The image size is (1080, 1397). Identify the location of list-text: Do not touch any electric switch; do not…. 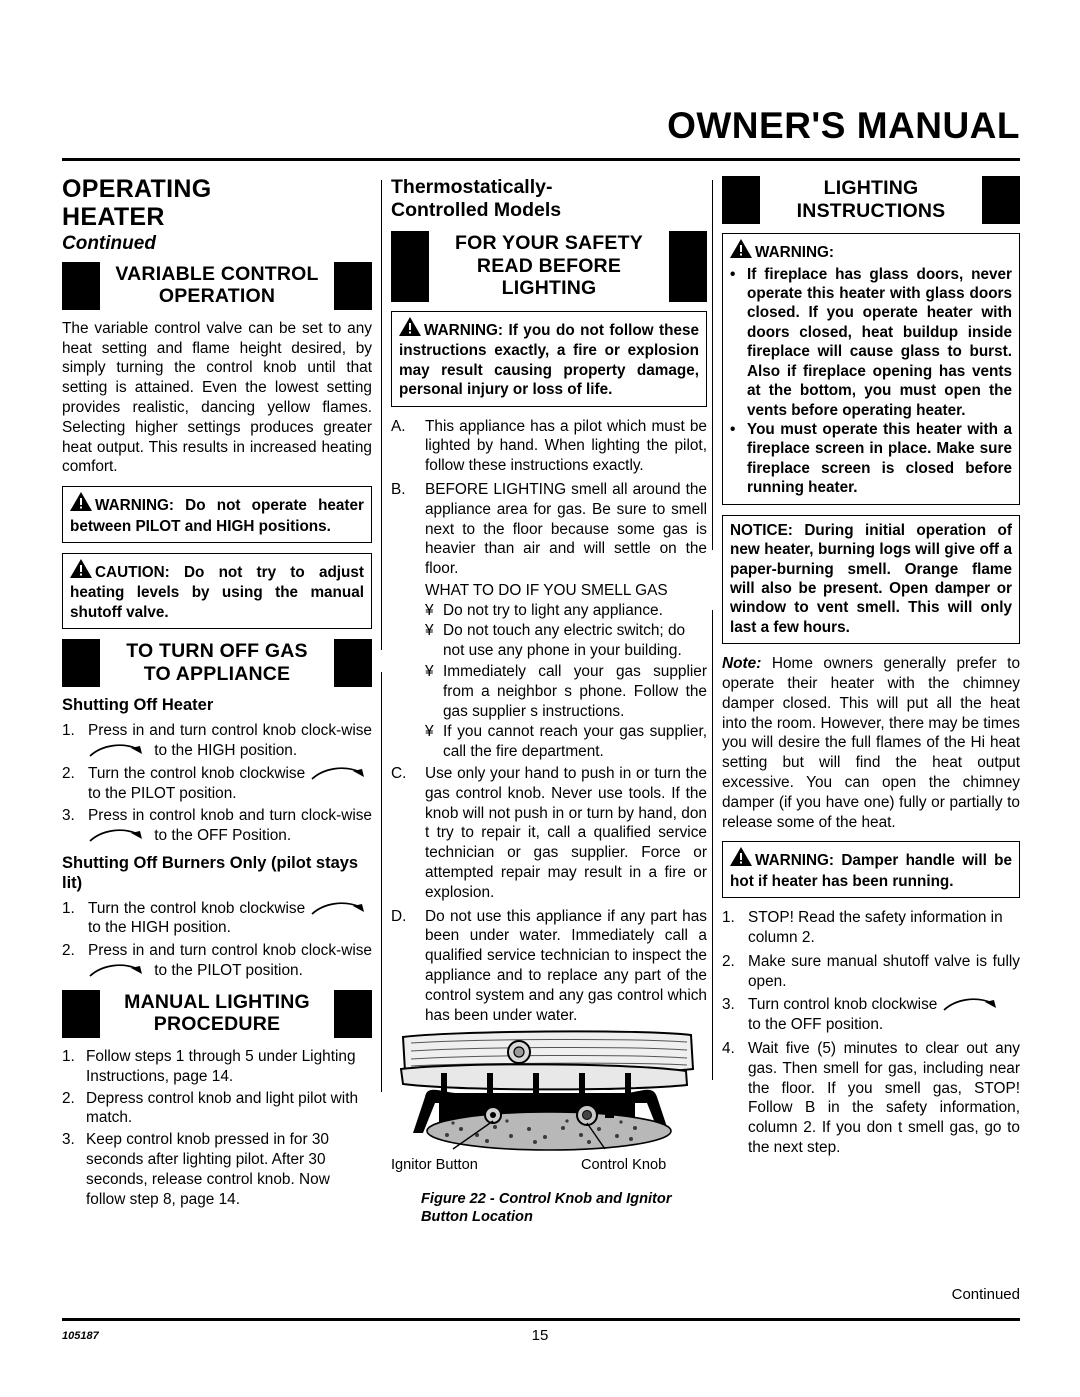
(564, 641).